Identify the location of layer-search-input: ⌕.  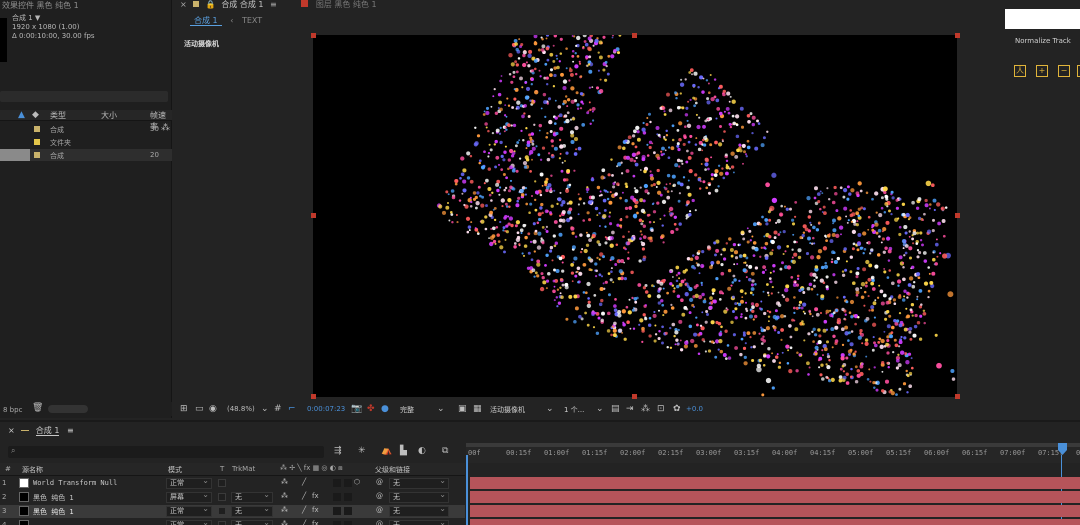
(166, 452).